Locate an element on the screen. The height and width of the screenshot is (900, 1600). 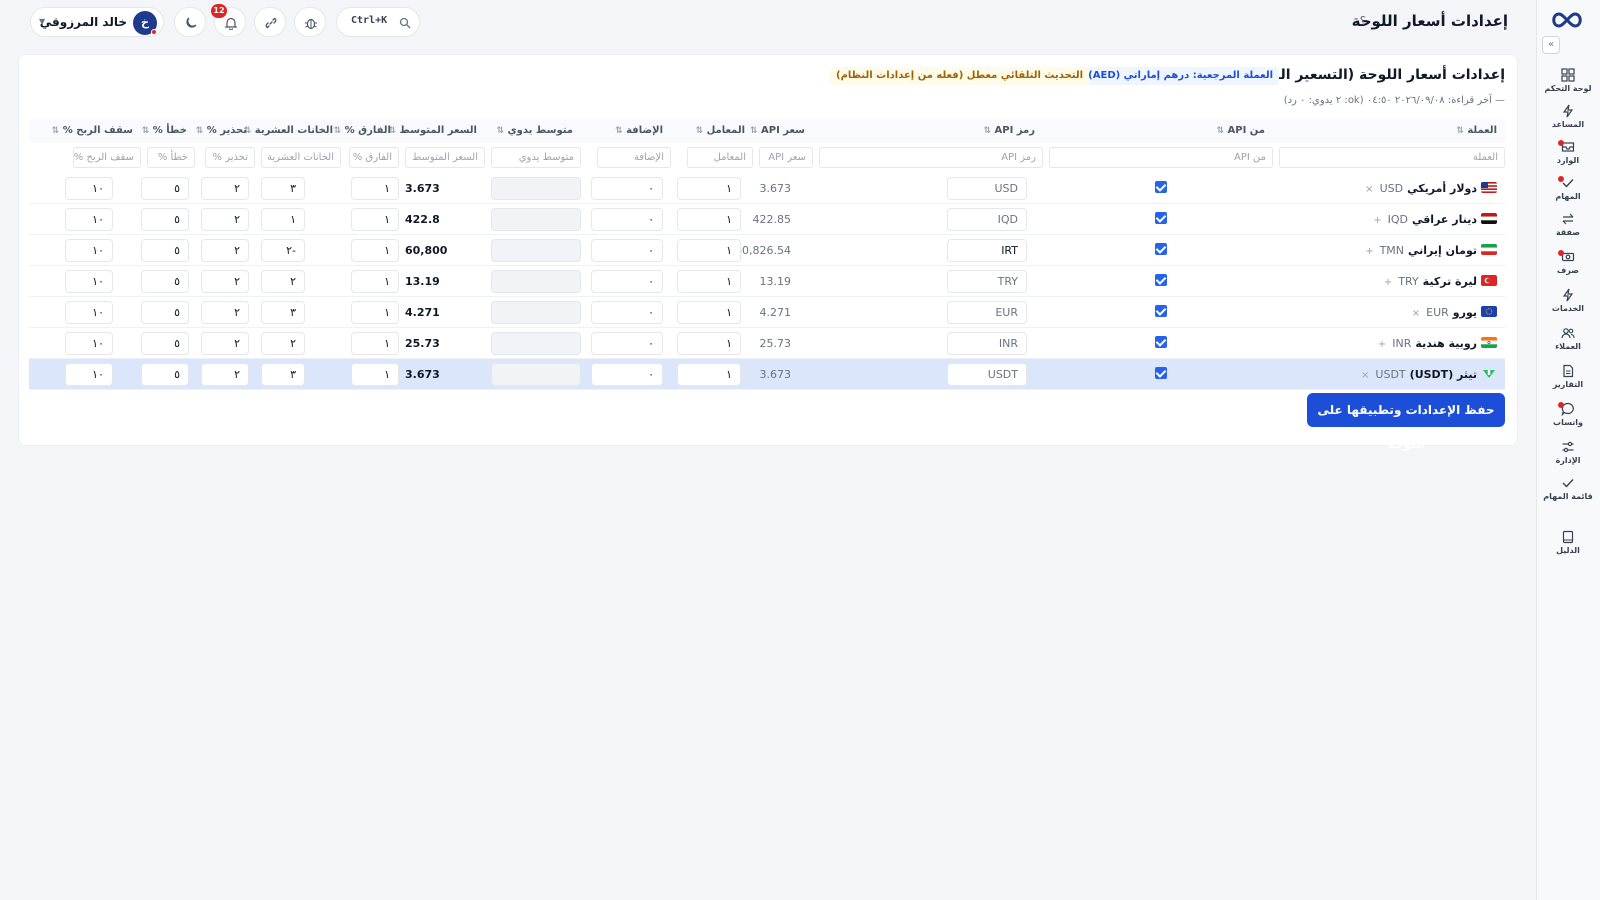
api-code-input: IQD is located at coordinates (987, 219).